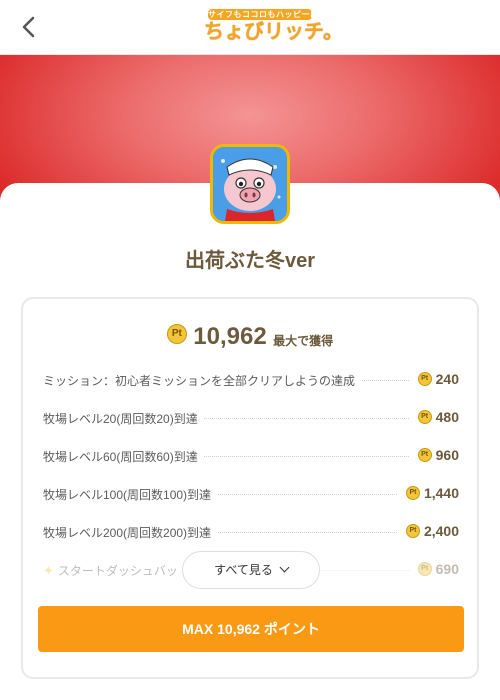 This screenshot has width=500, height=700. I want to click on mission-row: ミッション：初心者ミッションを全部クリアしようの達成 Pt 240, so click(251, 380).